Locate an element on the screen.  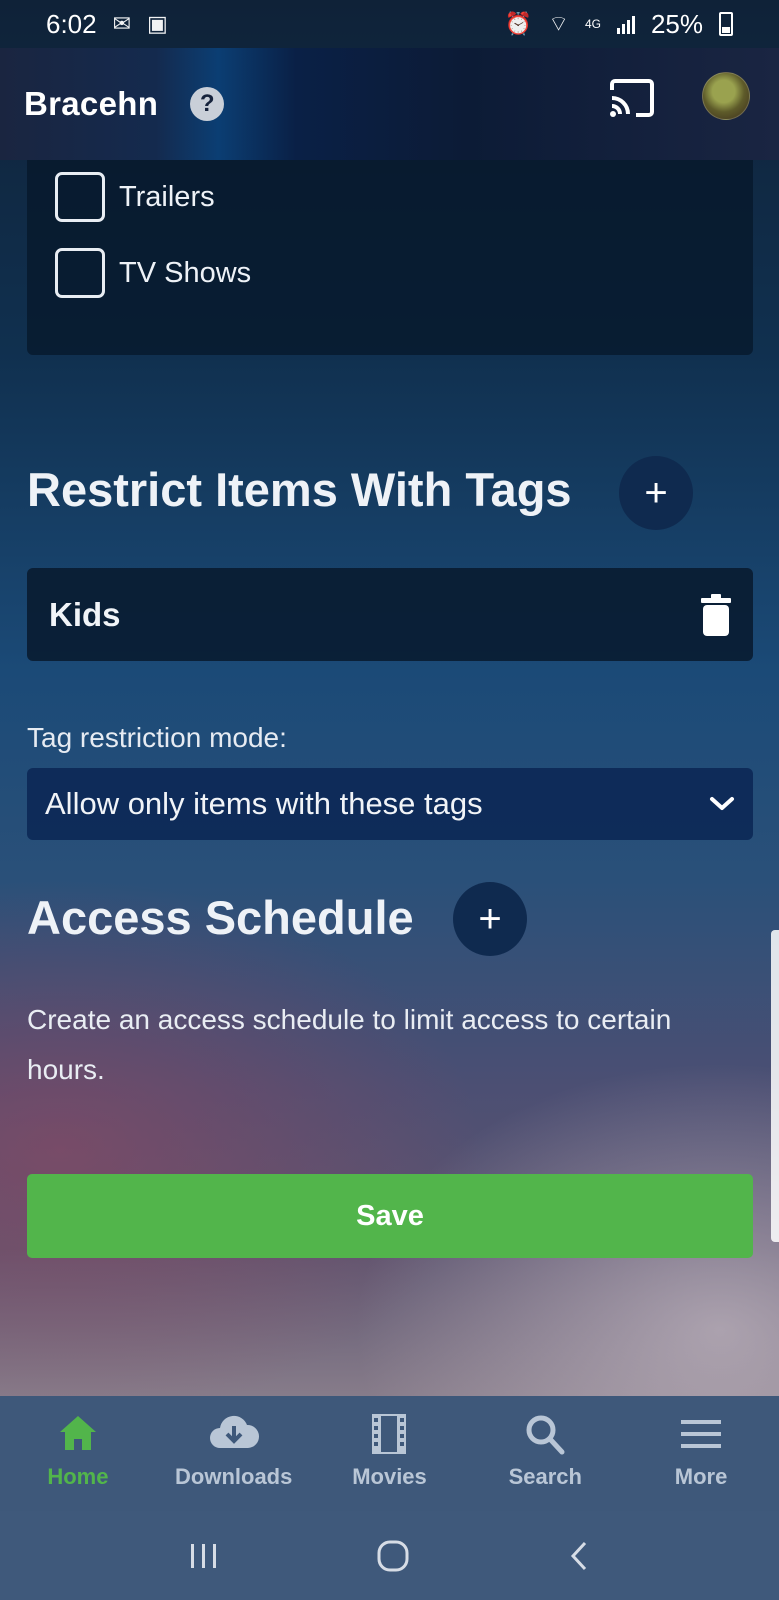
nav-search: Search is located at coordinates (545, 1453).